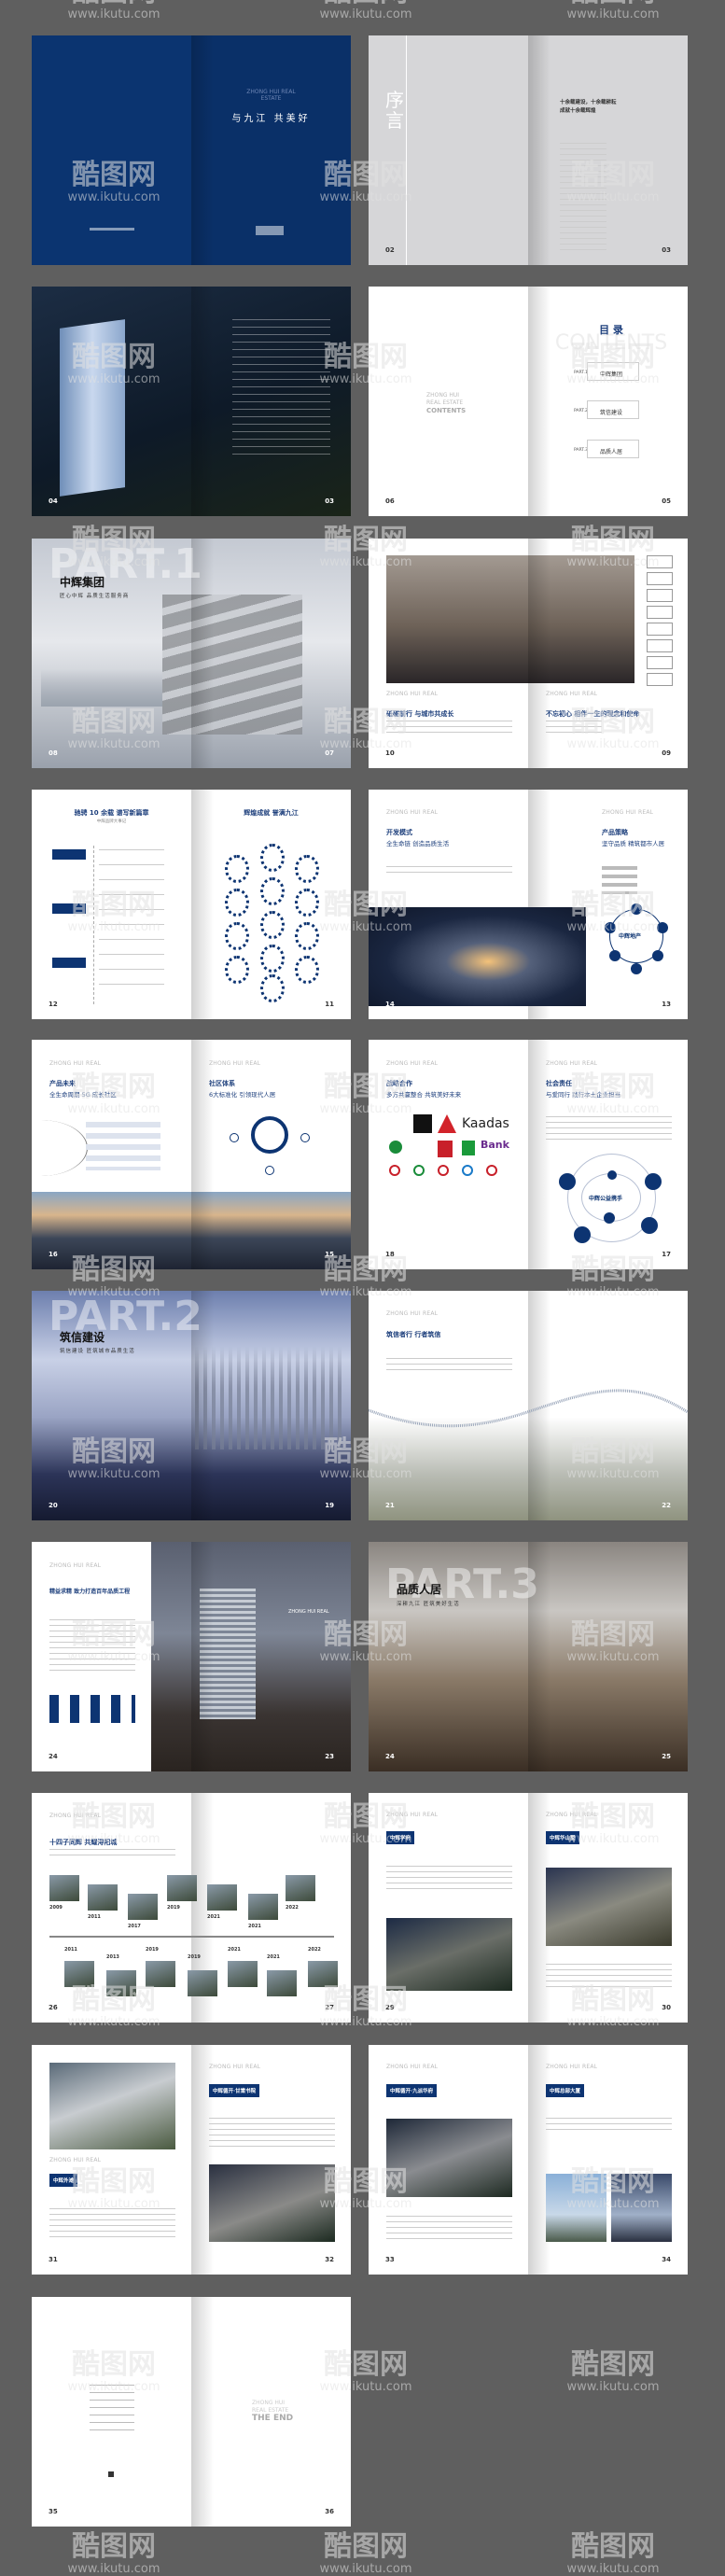 The height and width of the screenshot is (2576, 725). Describe the element at coordinates (583, 199) in the screenshot. I see `preface-body` at that location.